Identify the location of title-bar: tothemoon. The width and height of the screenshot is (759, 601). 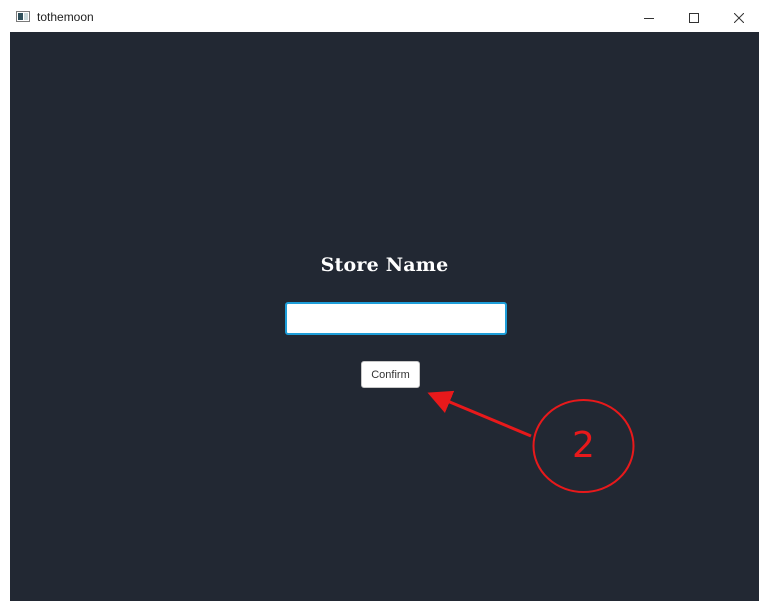
(384, 18).